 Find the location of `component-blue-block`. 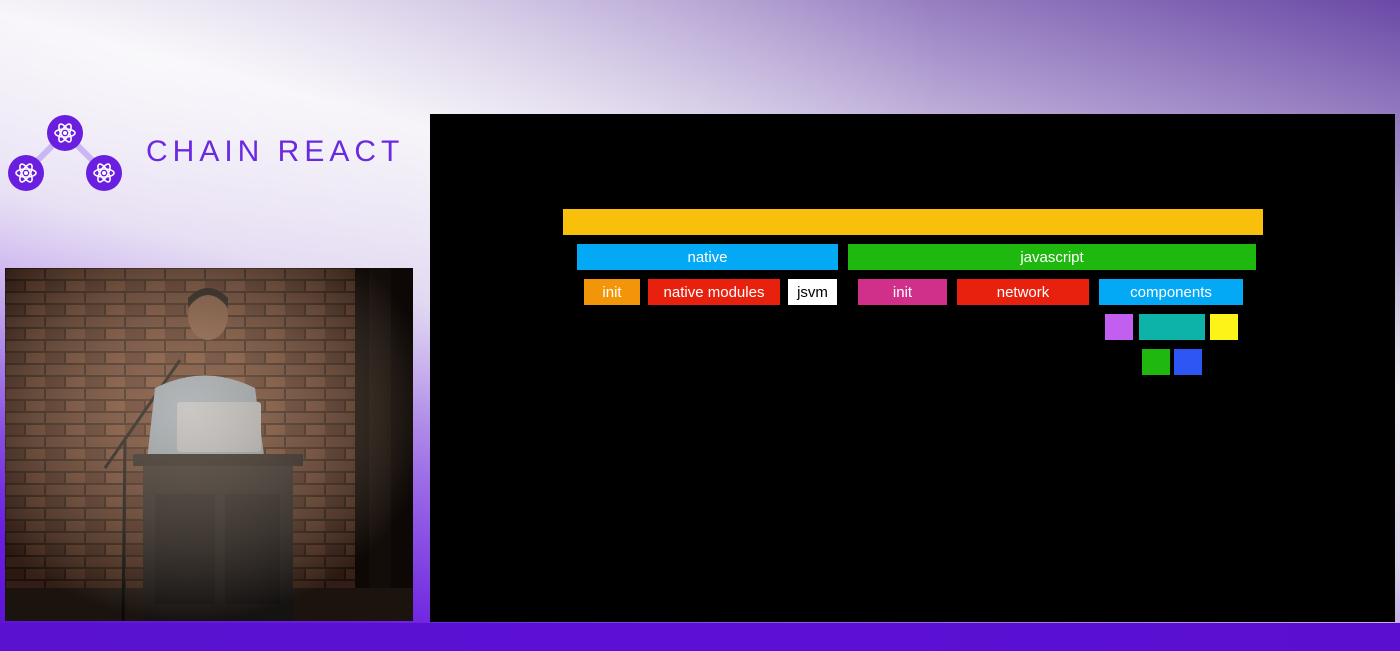

component-blue-block is located at coordinates (1188, 362).